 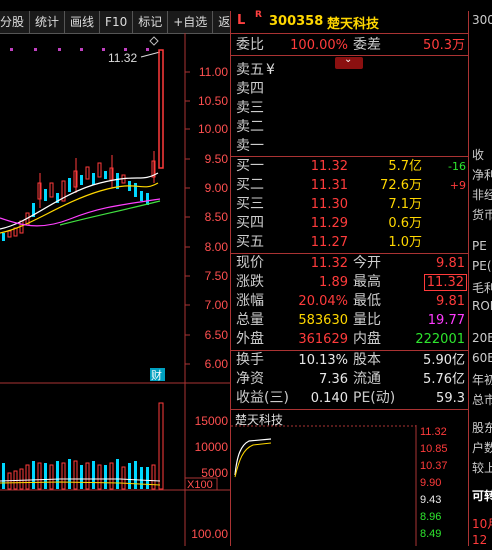 I want to click on high-price-label: 11.32, so click(x=122, y=58).